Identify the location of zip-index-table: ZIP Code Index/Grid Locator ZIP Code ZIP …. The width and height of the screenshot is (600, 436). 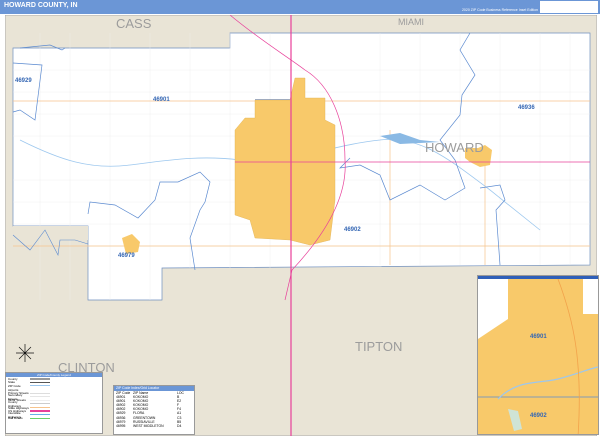
(154, 410).